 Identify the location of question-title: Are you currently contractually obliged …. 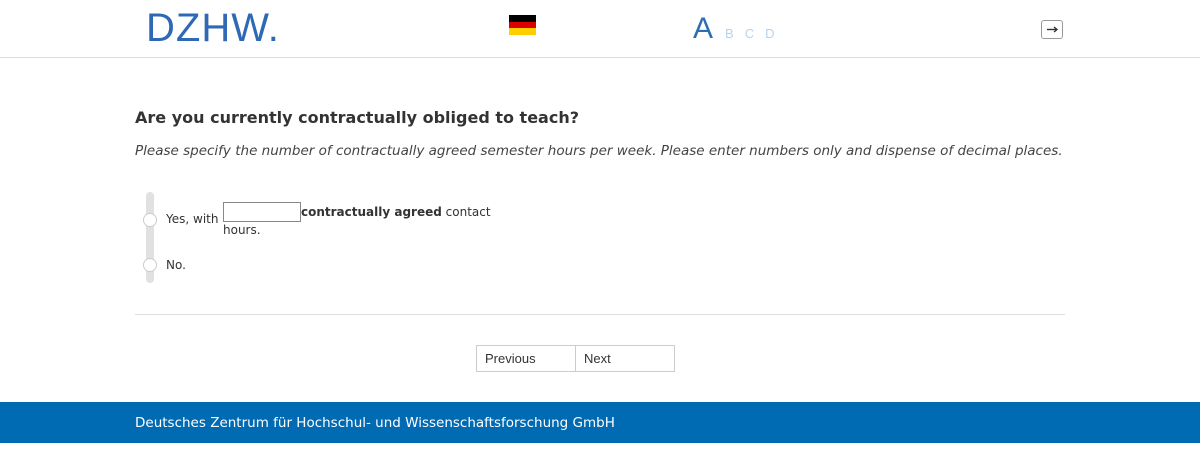
(357, 117).